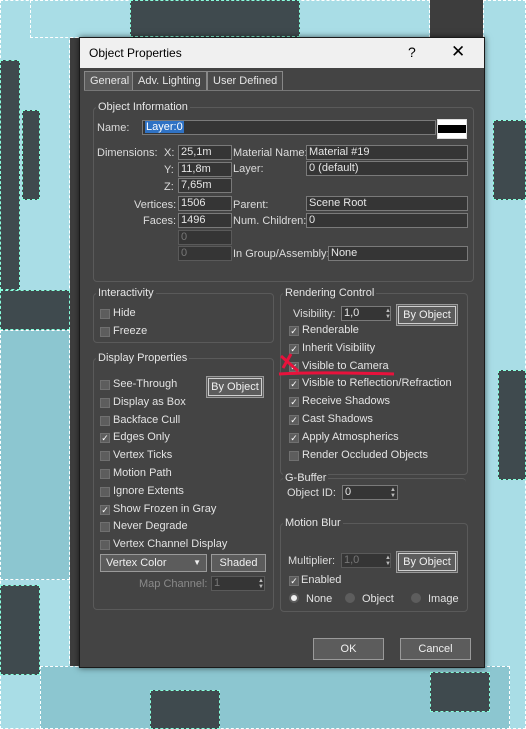 The height and width of the screenshot is (729, 526). Describe the element at coordinates (387, 152) in the screenshot. I see `material-name-field: Material #19` at that location.